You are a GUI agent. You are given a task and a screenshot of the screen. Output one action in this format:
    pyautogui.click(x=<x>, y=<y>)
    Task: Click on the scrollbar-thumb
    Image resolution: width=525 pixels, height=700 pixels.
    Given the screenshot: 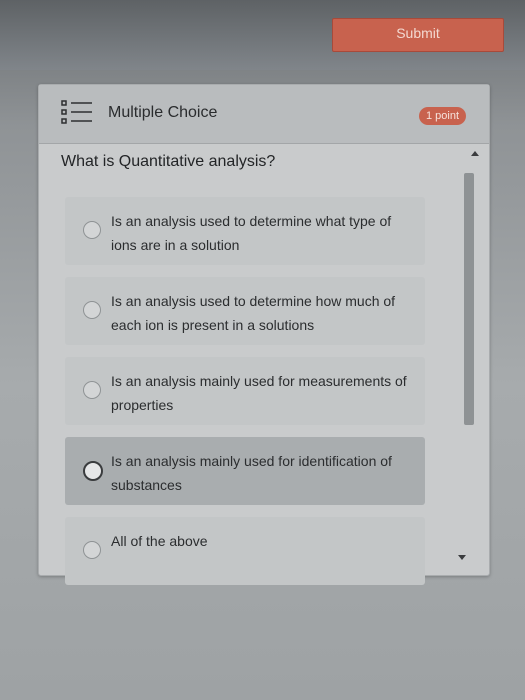 What is the action you would take?
    pyautogui.click(x=469, y=299)
    